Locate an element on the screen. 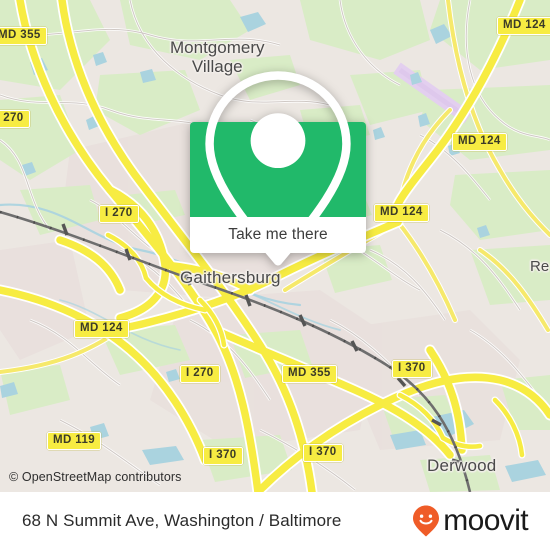 The height and width of the screenshot is (550, 550). moovit-wordmark: moovit is located at coordinates (485, 520).